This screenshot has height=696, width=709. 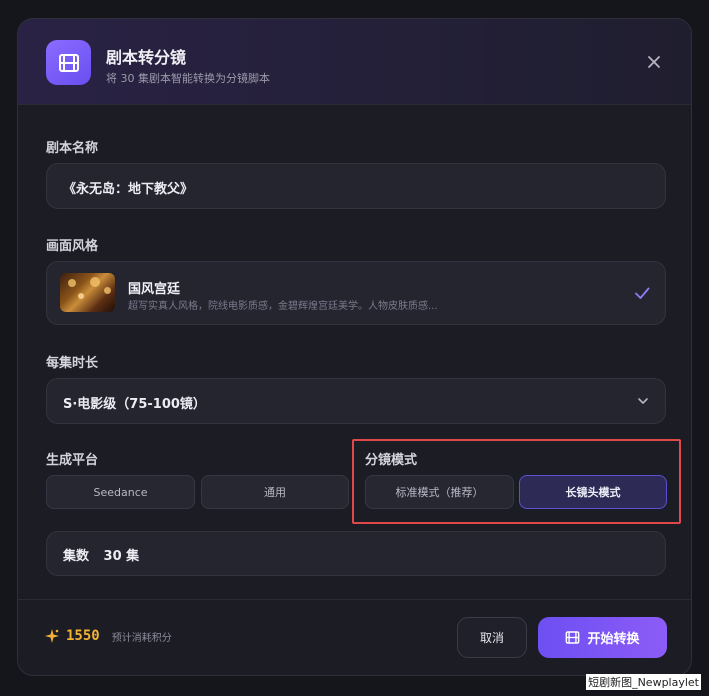 What do you see at coordinates (72, 363) in the screenshot?
I see `episode-duration-label: 每集时长` at bounding box center [72, 363].